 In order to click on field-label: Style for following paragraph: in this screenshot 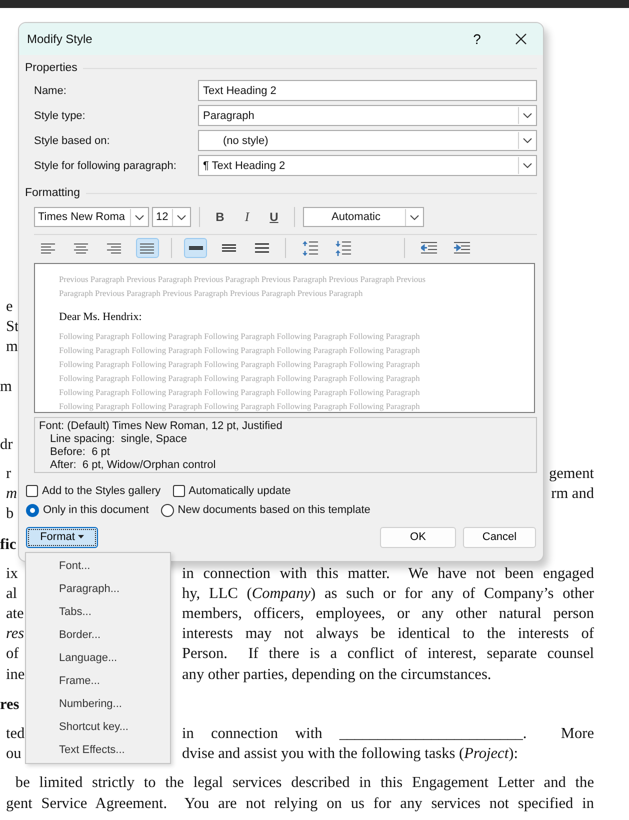, I will do `click(106, 166)`.